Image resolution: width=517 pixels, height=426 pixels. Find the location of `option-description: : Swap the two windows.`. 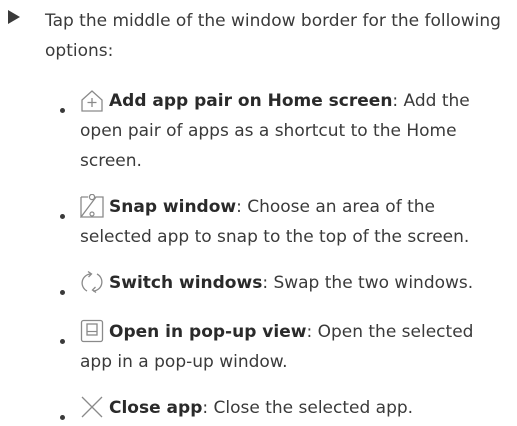

option-description: : Swap the two windows. is located at coordinates (368, 283).